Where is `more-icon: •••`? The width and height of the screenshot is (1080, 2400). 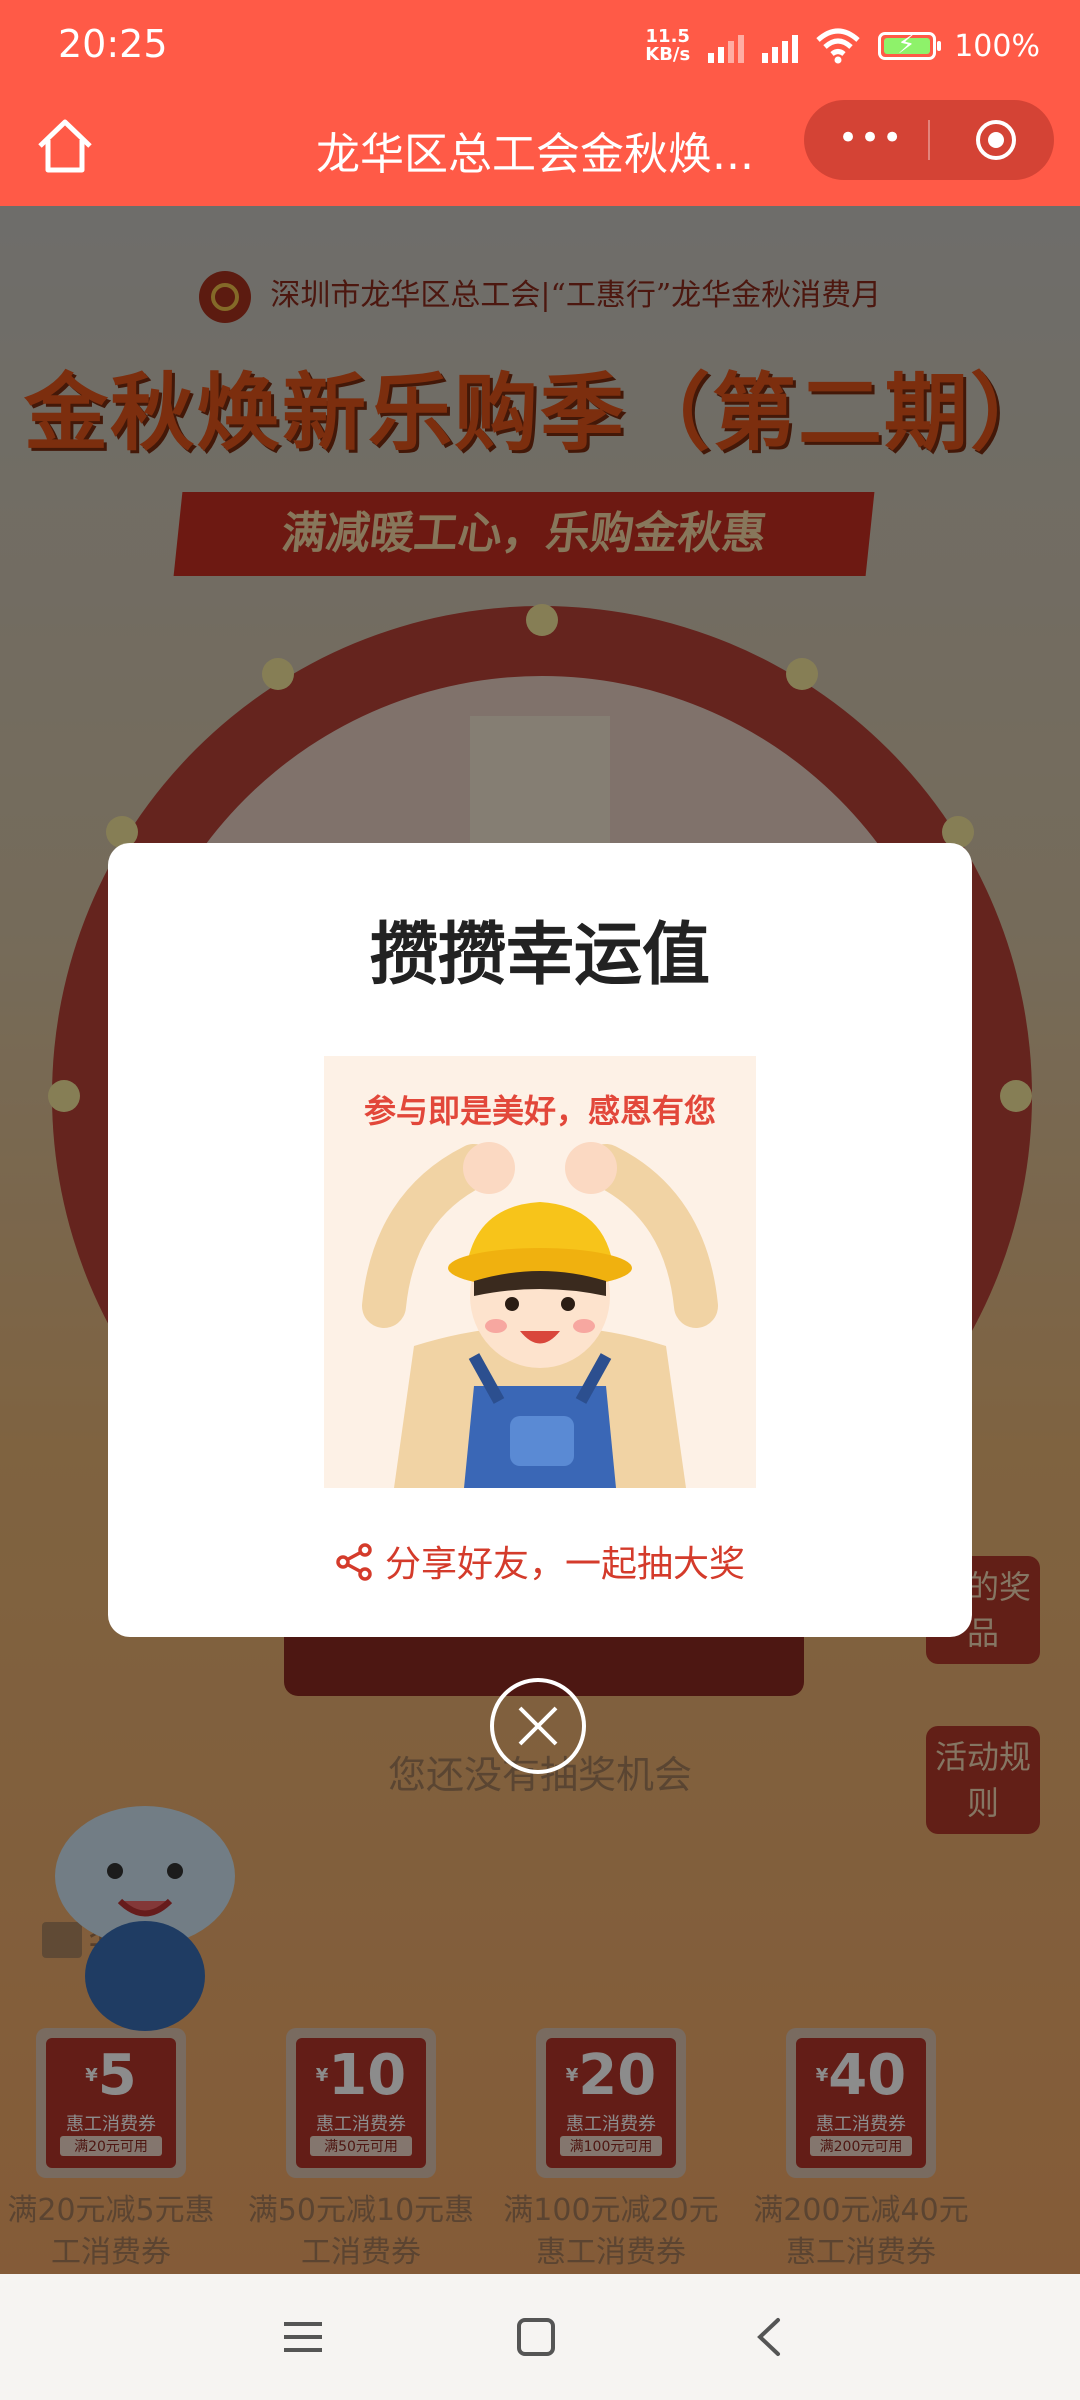
more-icon: ••• is located at coordinates (870, 140).